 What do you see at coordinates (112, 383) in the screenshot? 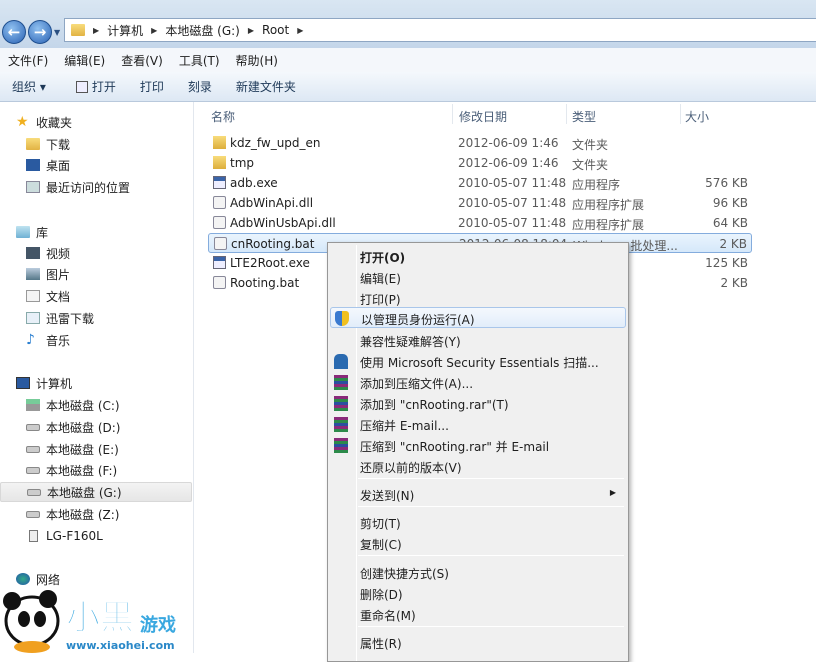
I see `sidebar-computer: 计算机` at bounding box center [112, 383].